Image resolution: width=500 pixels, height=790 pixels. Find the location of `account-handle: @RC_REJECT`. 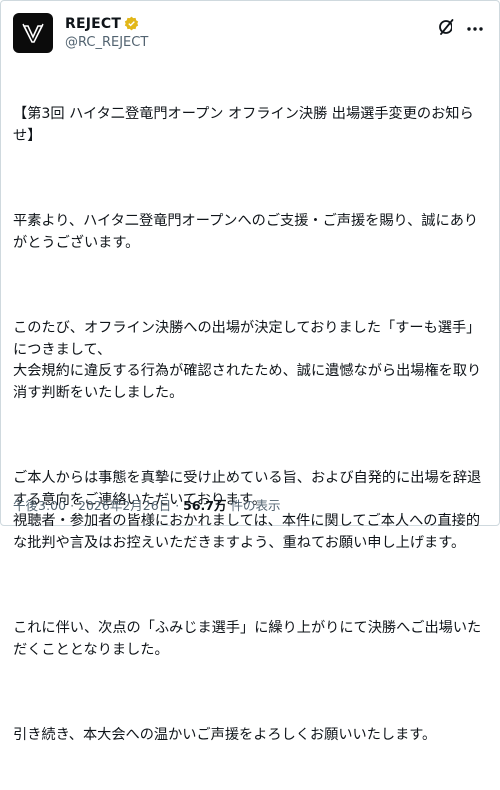

account-handle: @RC_REJECT is located at coordinates (106, 42).